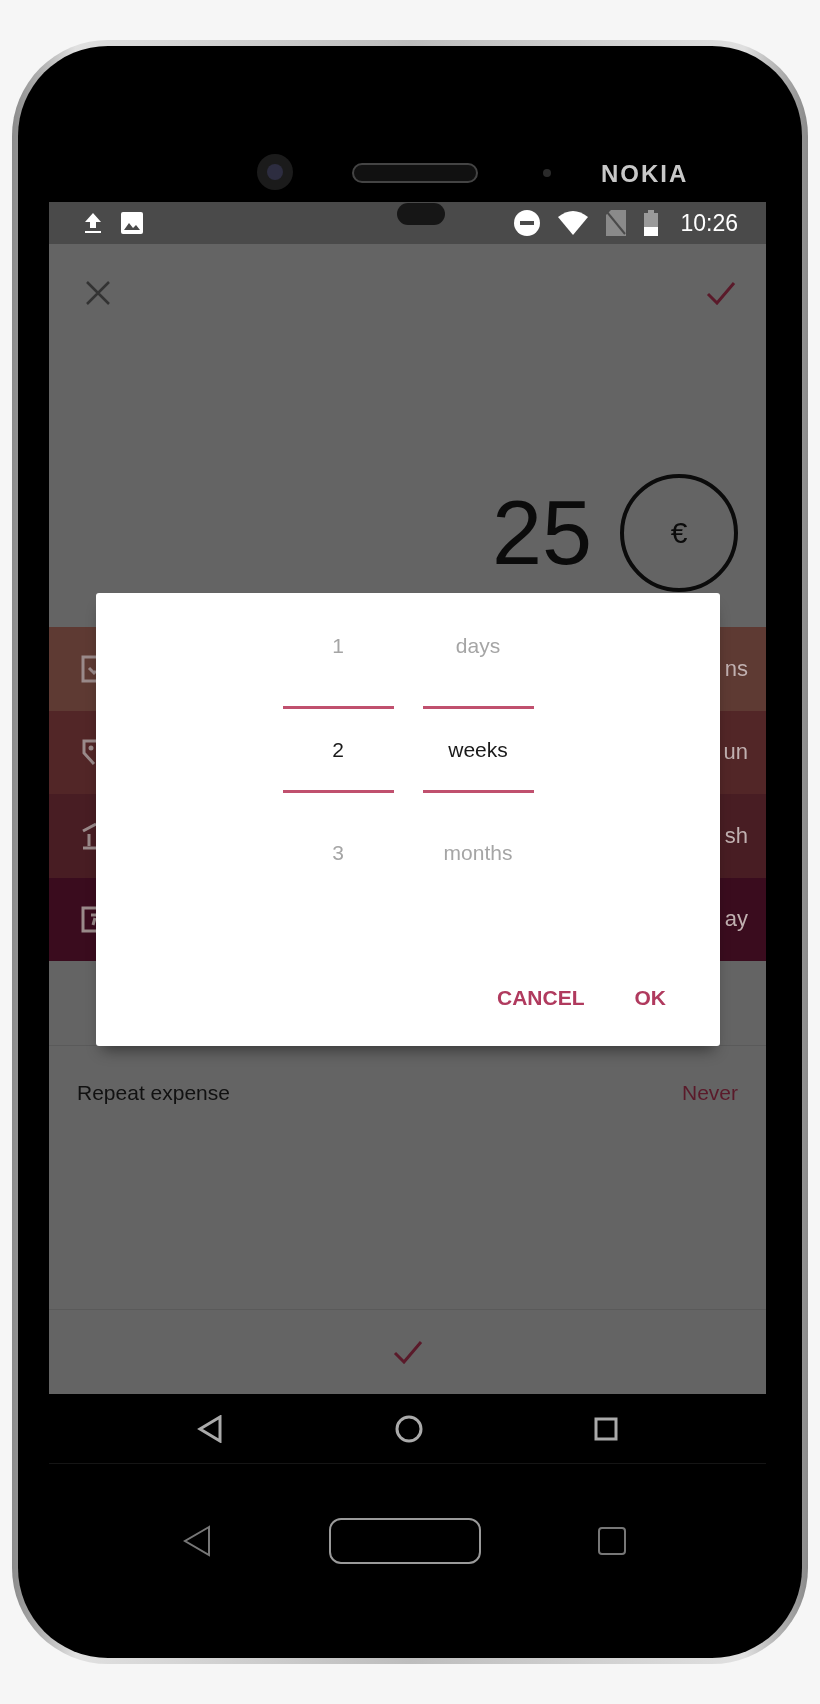  What do you see at coordinates (645, 174) in the screenshot?
I see `brand-logo: NOKIA` at bounding box center [645, 174].